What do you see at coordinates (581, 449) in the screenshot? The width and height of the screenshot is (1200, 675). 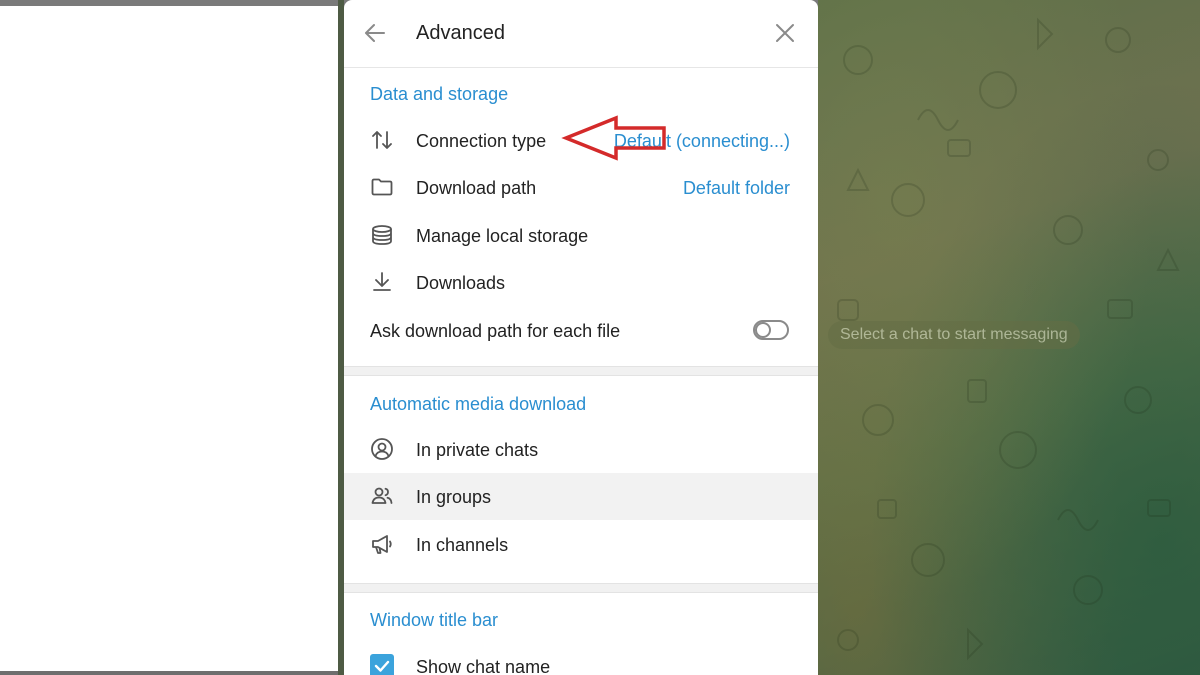 I see `row-private-chats: In private chats` at bounding box center [581, 449].